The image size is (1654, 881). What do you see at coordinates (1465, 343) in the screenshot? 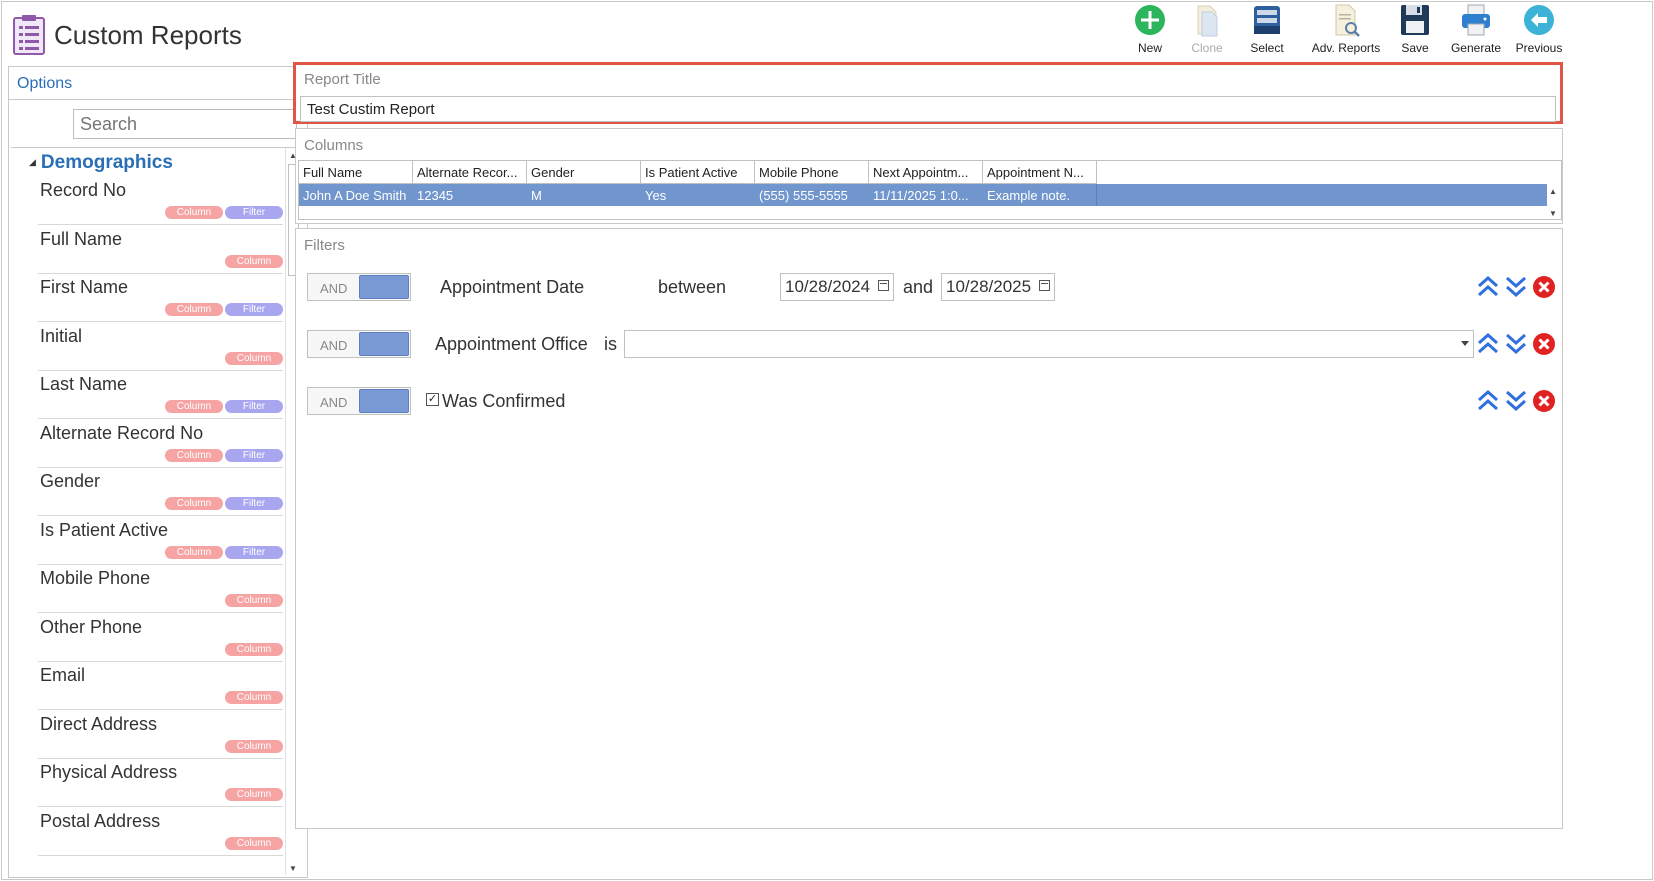
I see `chevron-down-icon` at bounding box center [1465, 343].